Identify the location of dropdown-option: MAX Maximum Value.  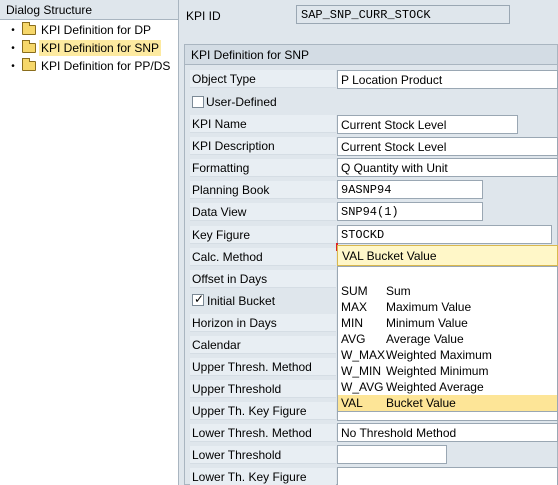
(447, 307).